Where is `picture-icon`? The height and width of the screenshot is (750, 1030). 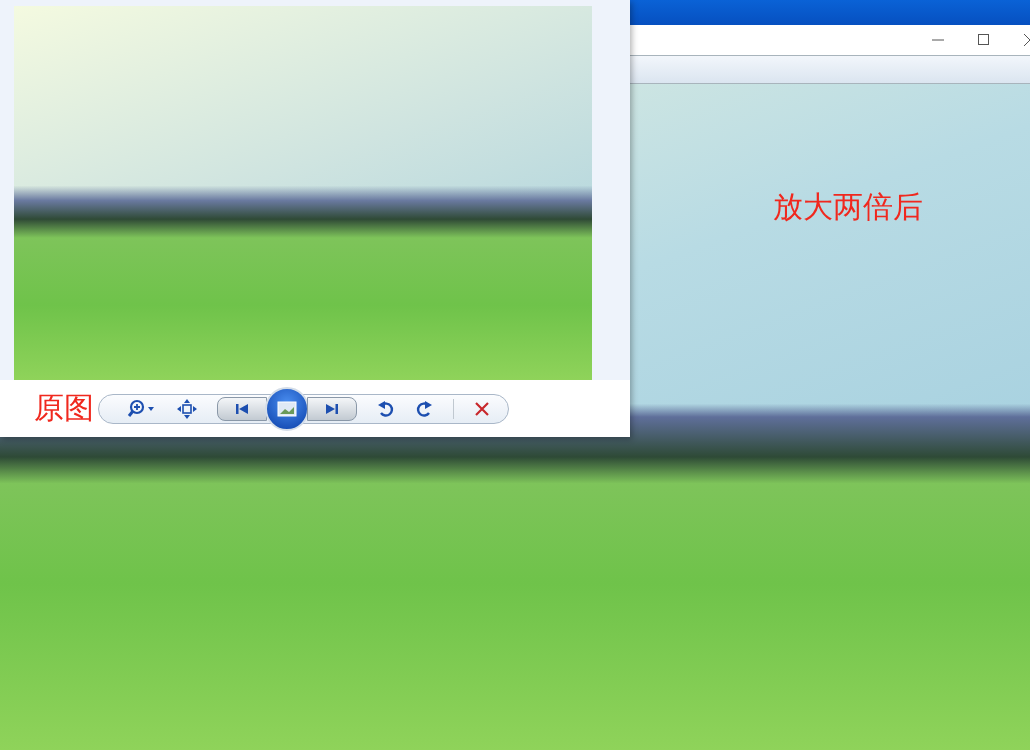 picture-icon is located at coordinates (287, 408).